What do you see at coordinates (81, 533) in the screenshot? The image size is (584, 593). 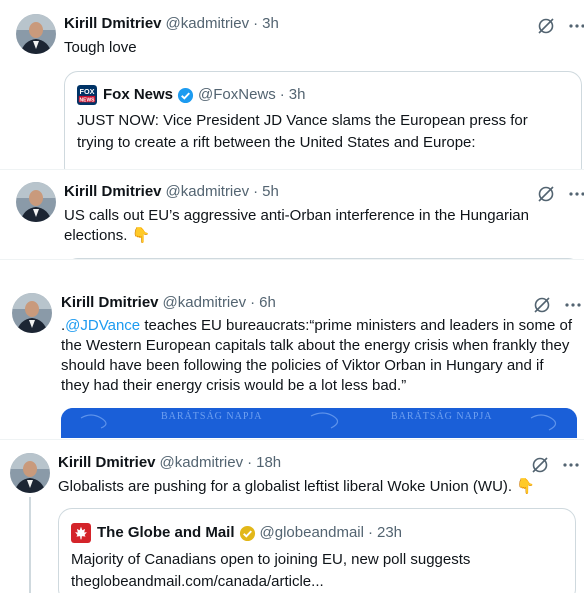 I see `globe-and-mail-logo` at bounding box center [81, 533].